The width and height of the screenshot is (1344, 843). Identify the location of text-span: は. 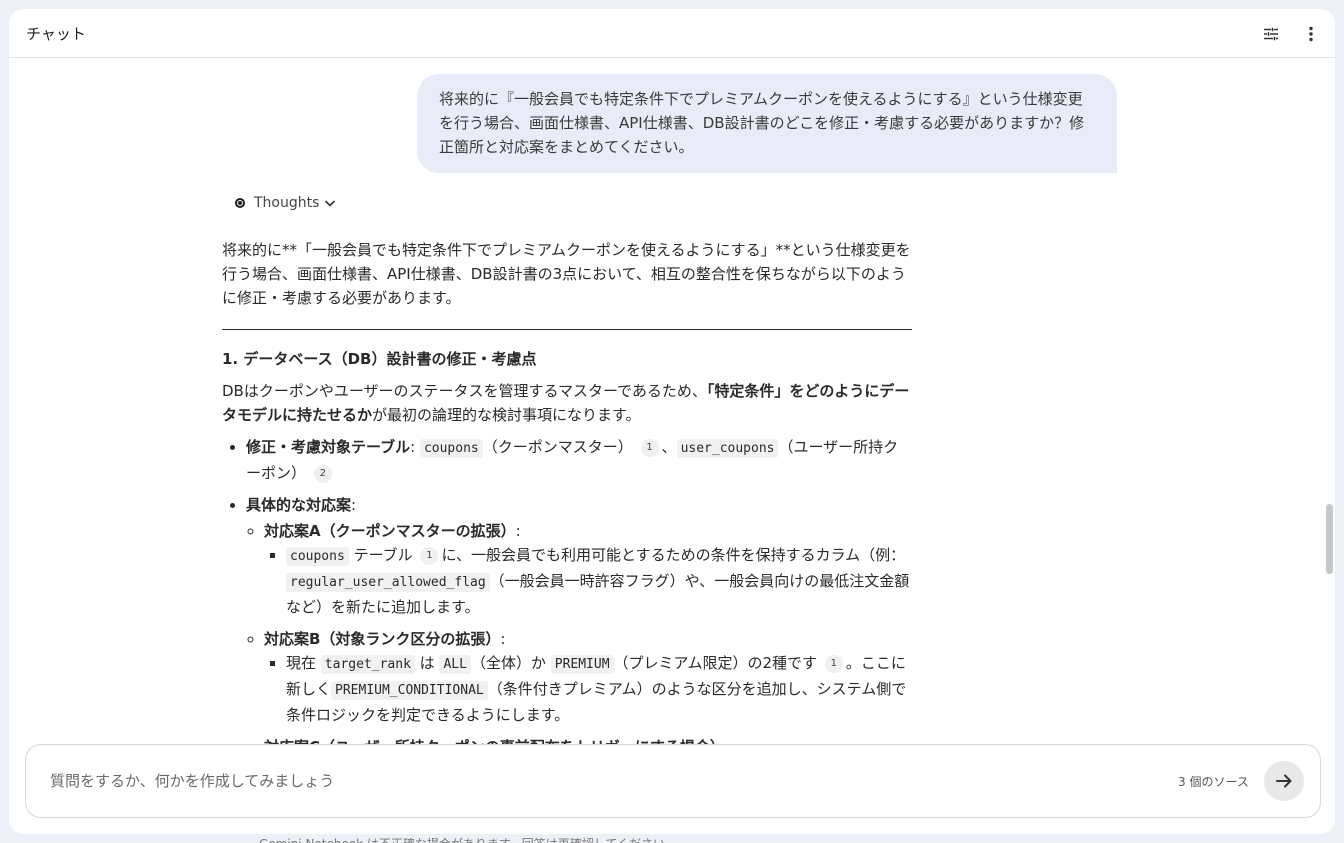
(427, 663).